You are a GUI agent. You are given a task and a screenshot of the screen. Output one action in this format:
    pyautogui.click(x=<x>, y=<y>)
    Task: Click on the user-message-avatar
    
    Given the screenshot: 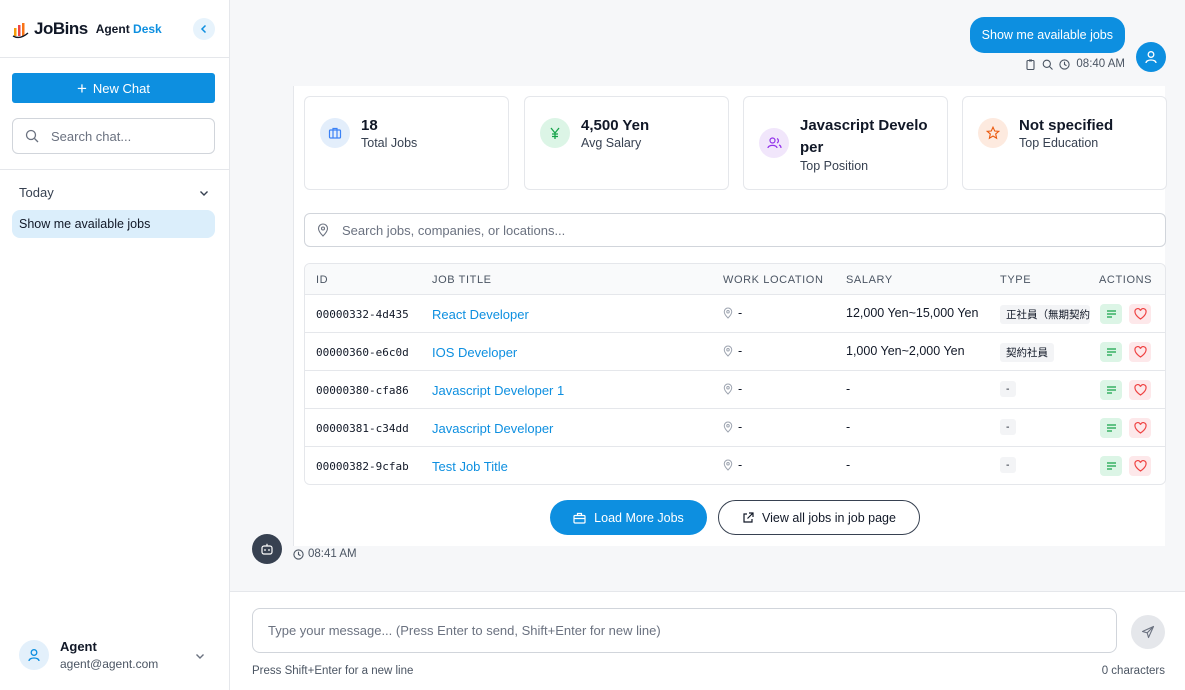 What is the action you would take?
    pyautogui.click(x=1151, y=57)
    